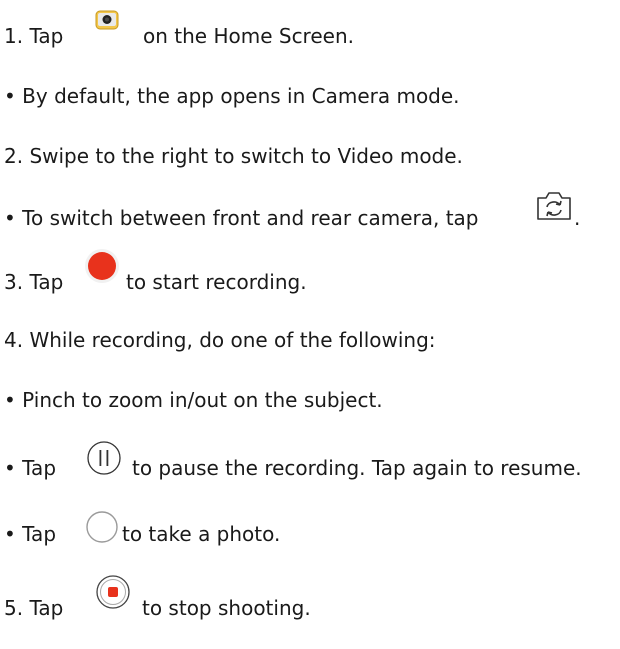 The image size is (620, 649). Describe the element at coordinates (201, 534) in the screenshot. I see `photo-note-suffix: to take a photo.` at that location.